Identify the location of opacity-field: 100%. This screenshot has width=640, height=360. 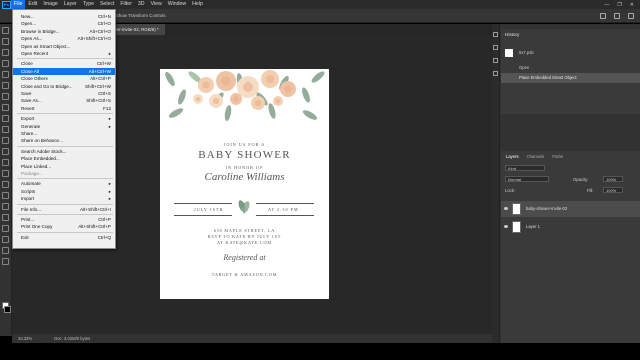
(613, 179).